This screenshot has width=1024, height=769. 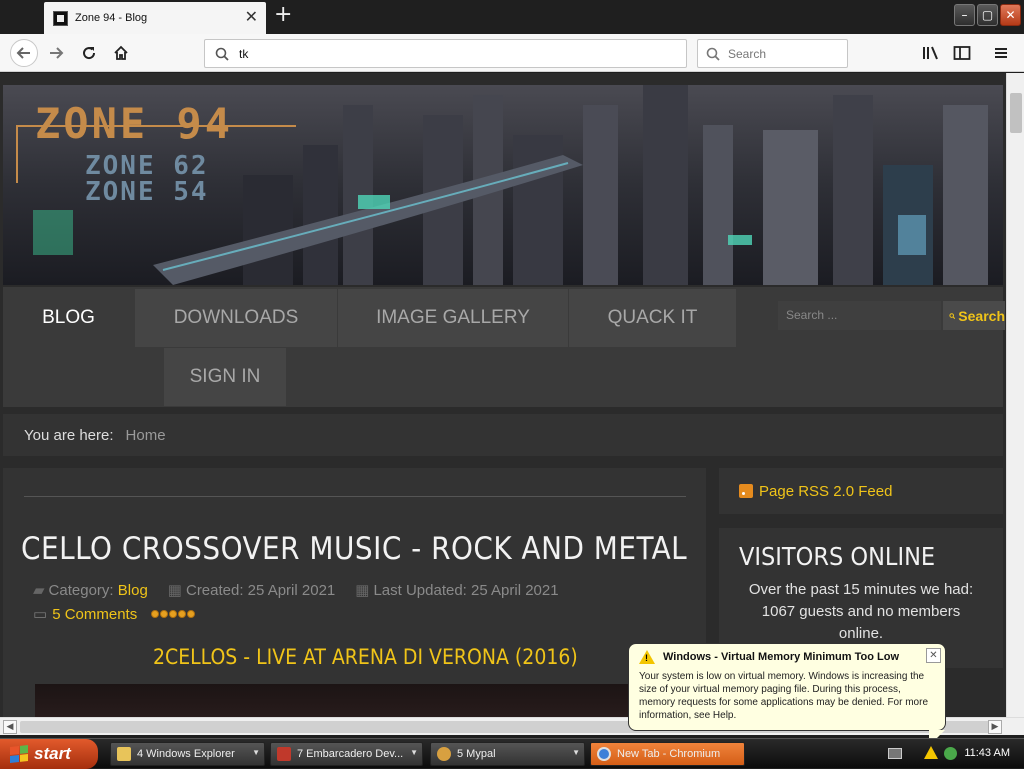 What do you see at coordinates (931, 752) in the screenshot?
I see `warning-tray-icon` at bounding box center [931, 752].